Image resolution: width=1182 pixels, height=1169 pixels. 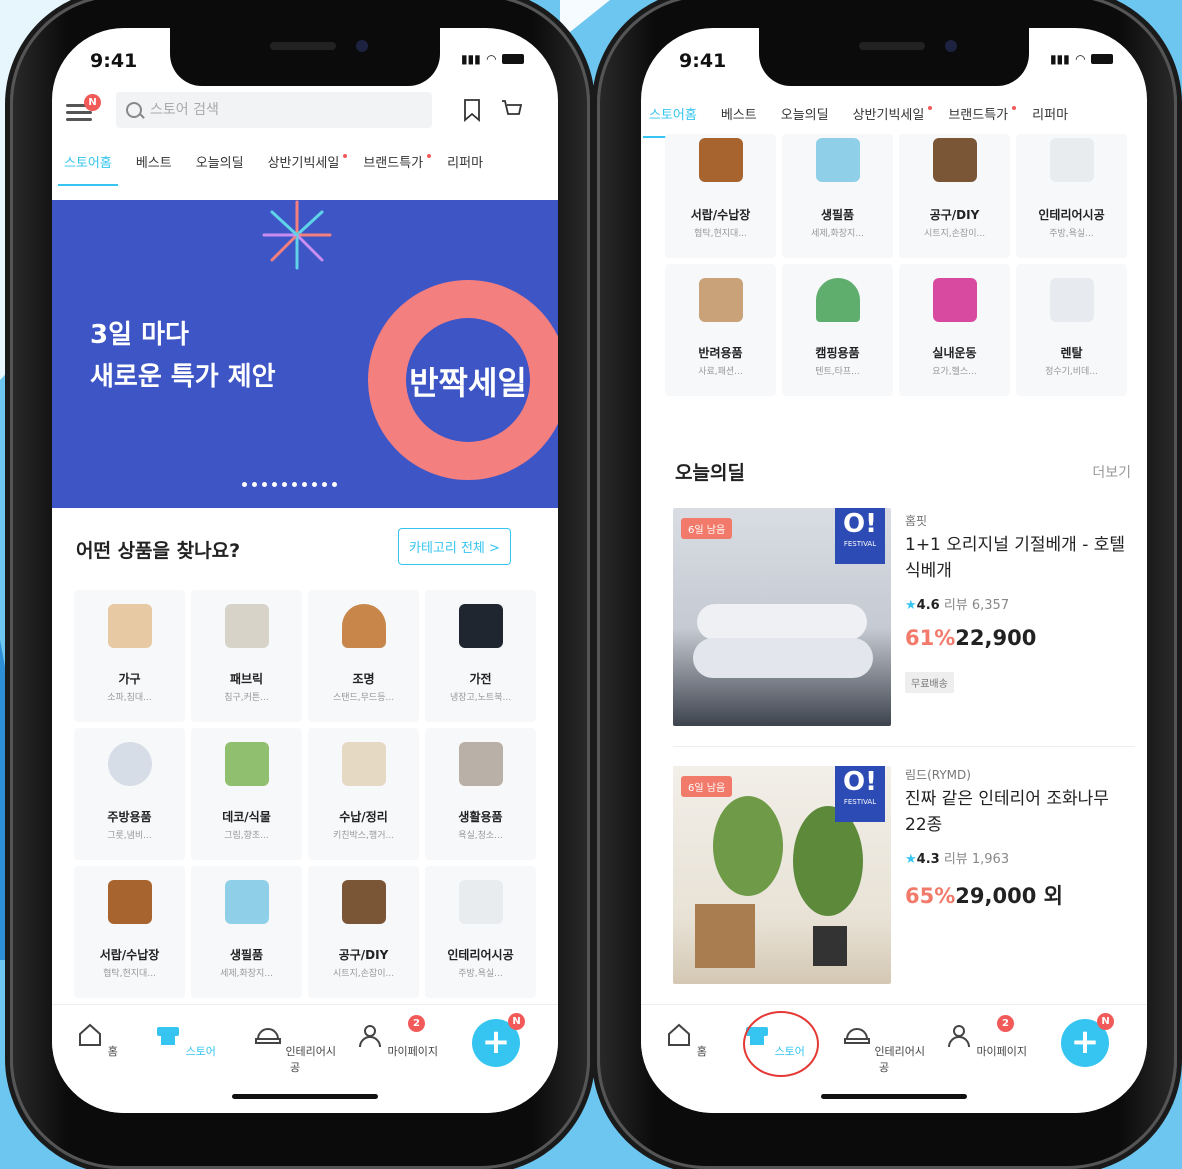 I want to click on home-icon, so click(x=90, y=1034).